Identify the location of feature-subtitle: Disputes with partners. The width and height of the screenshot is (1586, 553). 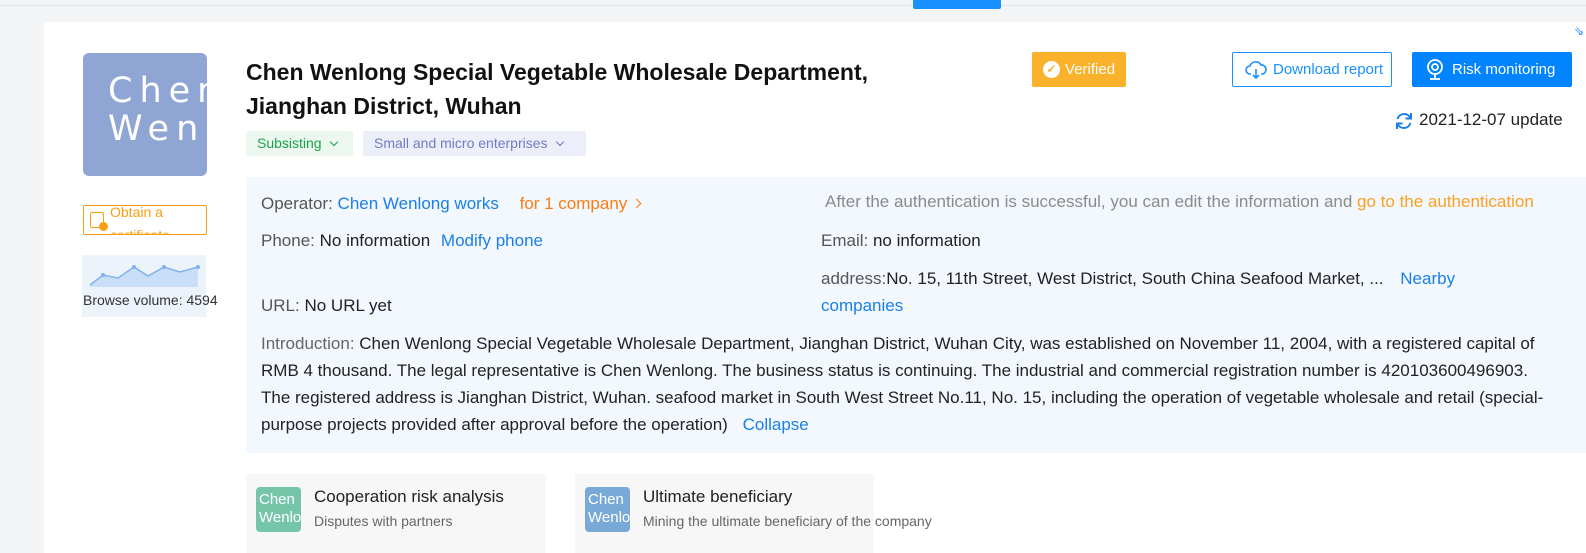
(383, 521).